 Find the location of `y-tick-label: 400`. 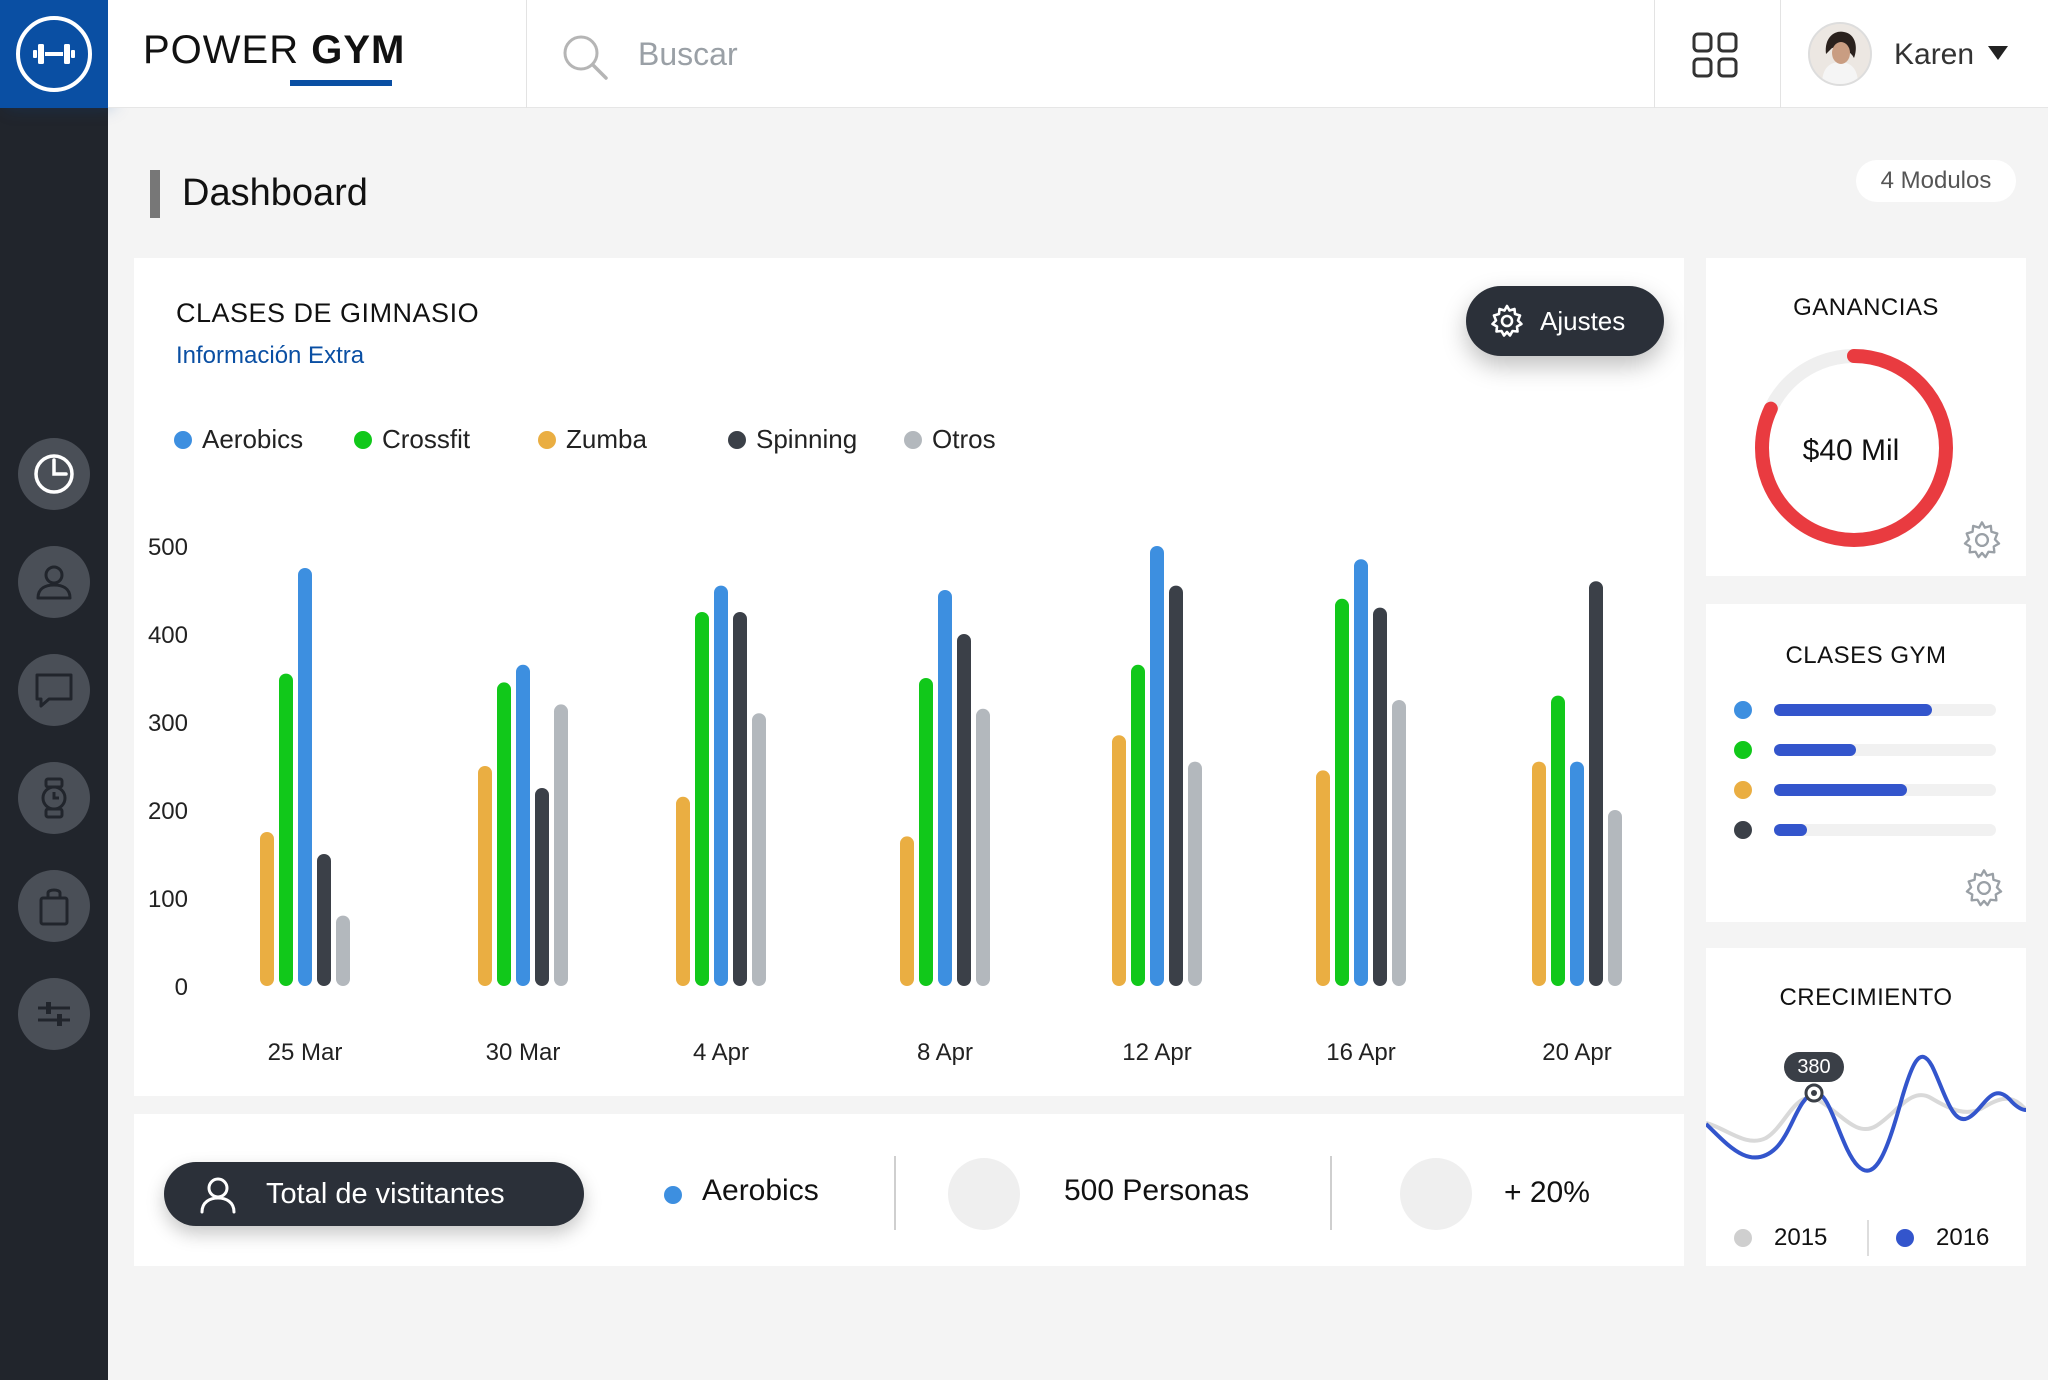

y-tick-label: 400 is located at coordinates (168, 635).